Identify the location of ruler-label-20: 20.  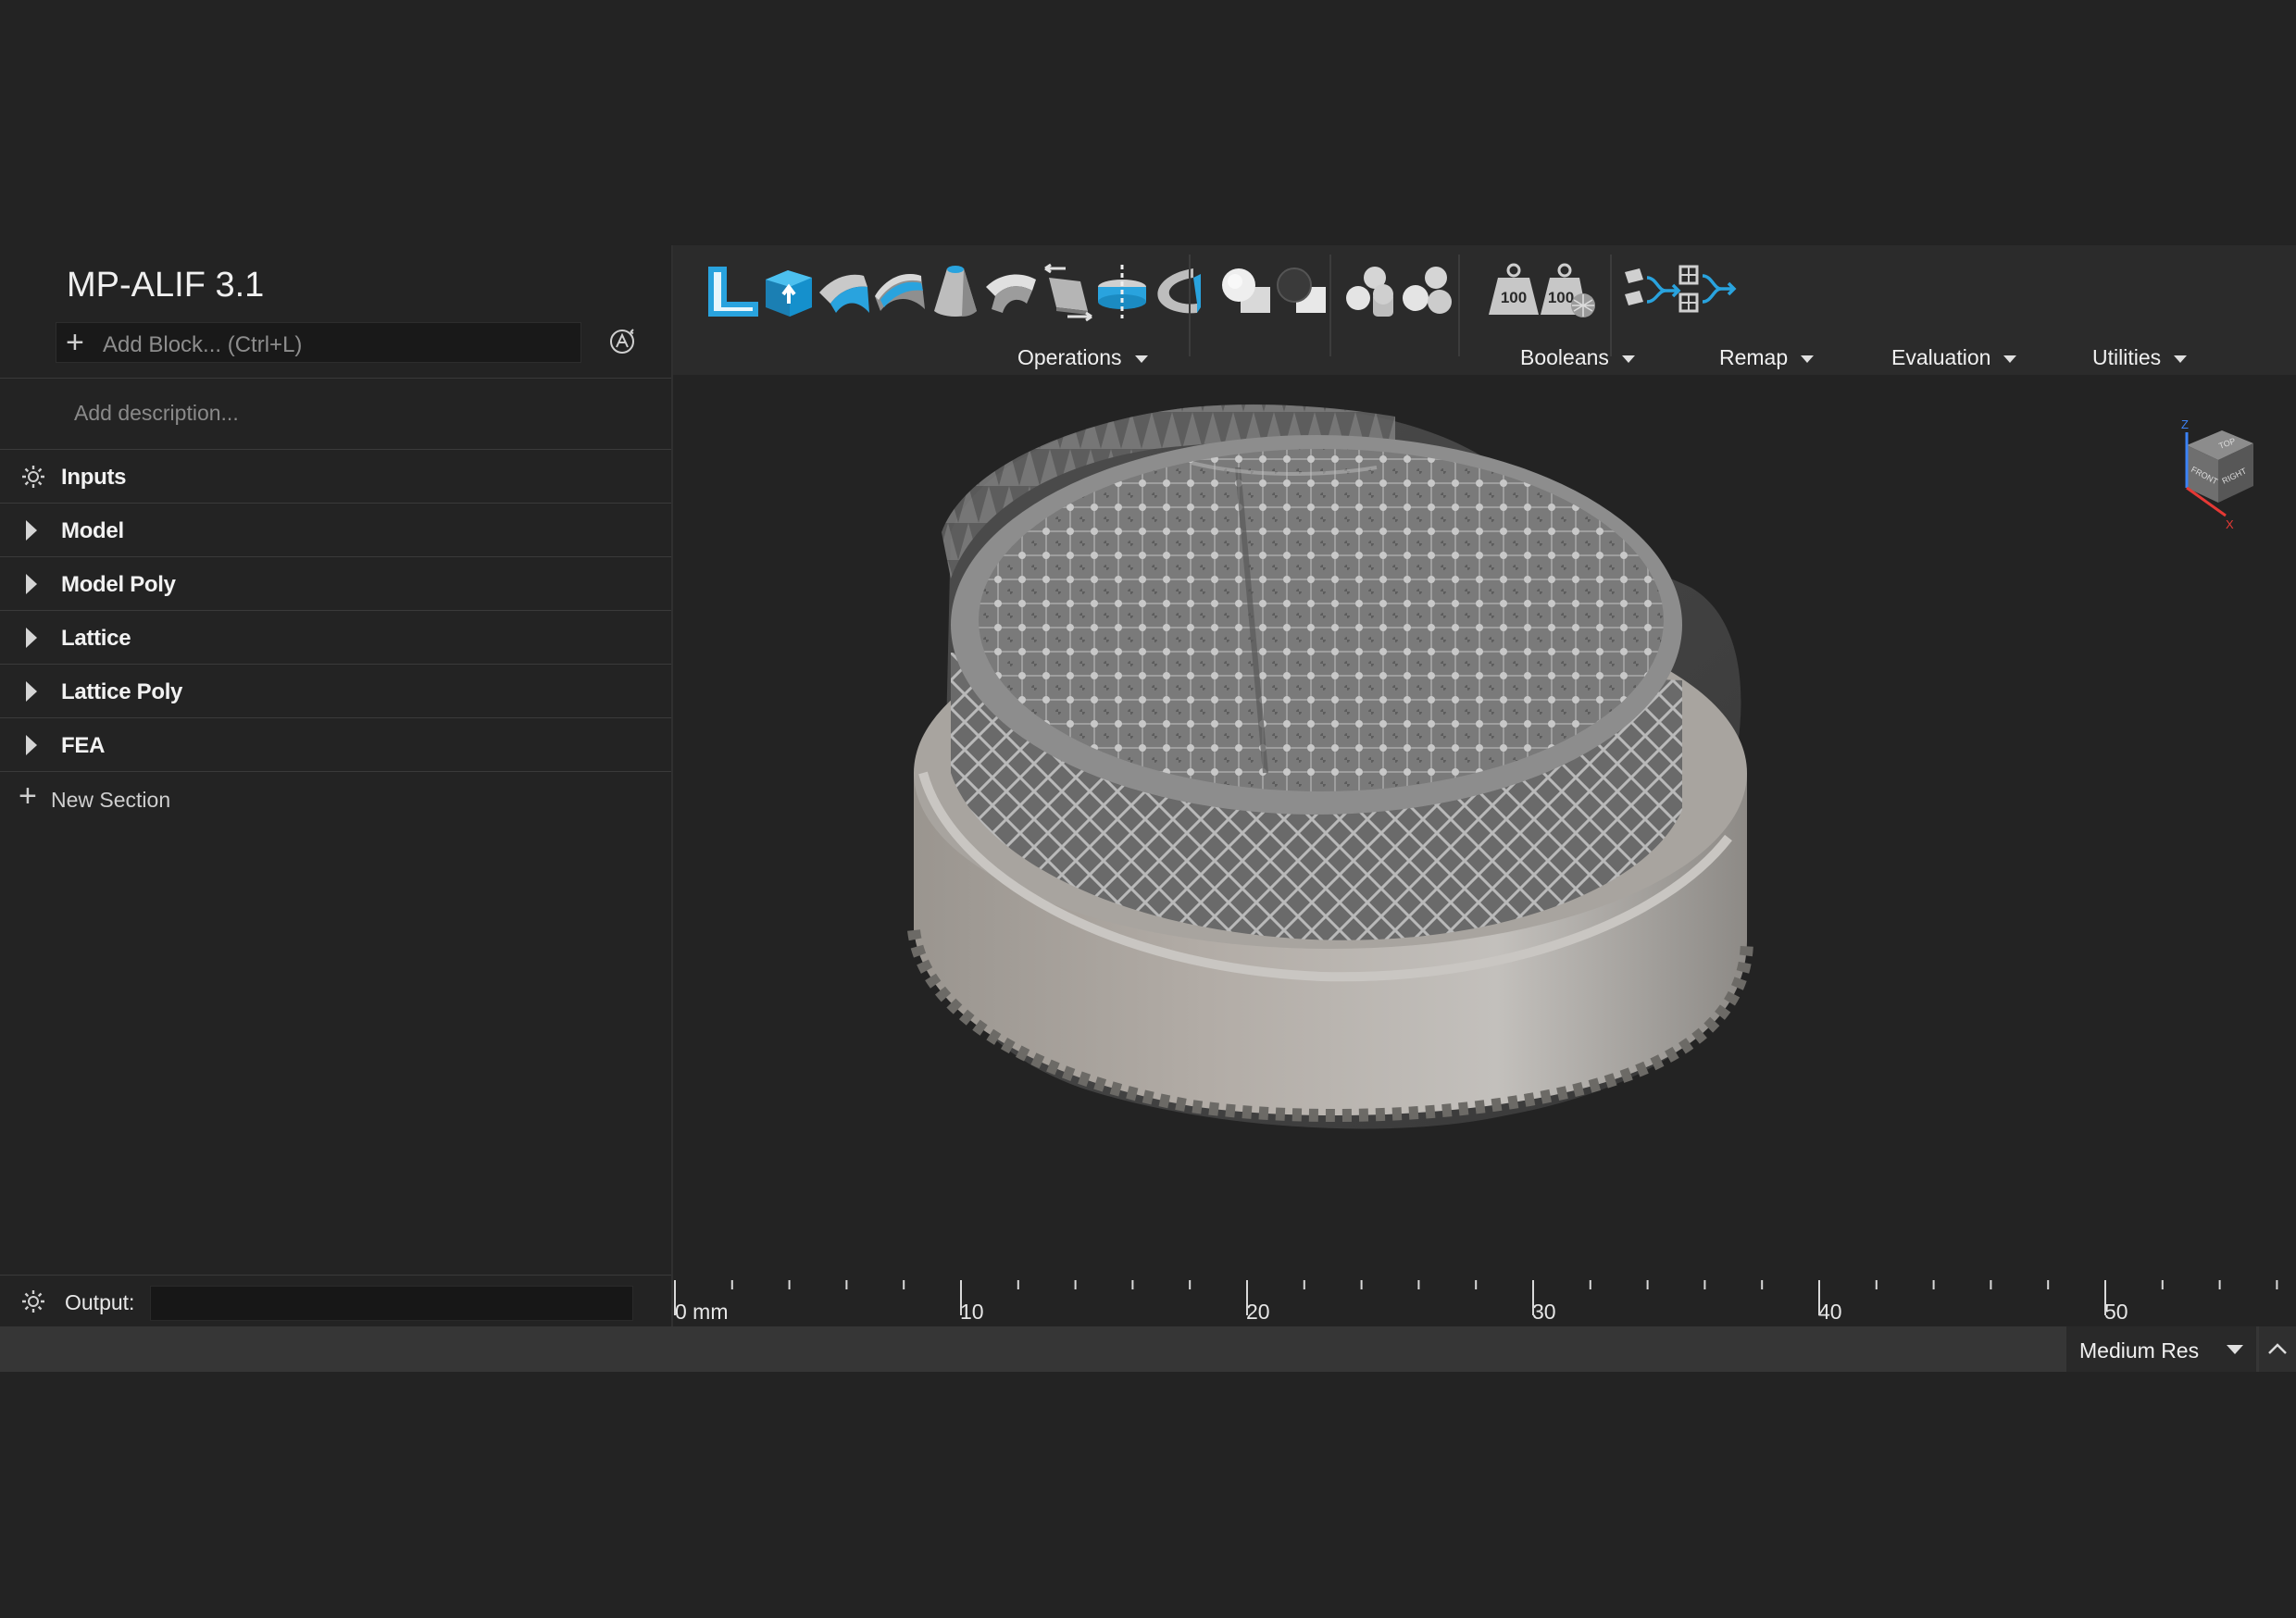
(1258, 1312).